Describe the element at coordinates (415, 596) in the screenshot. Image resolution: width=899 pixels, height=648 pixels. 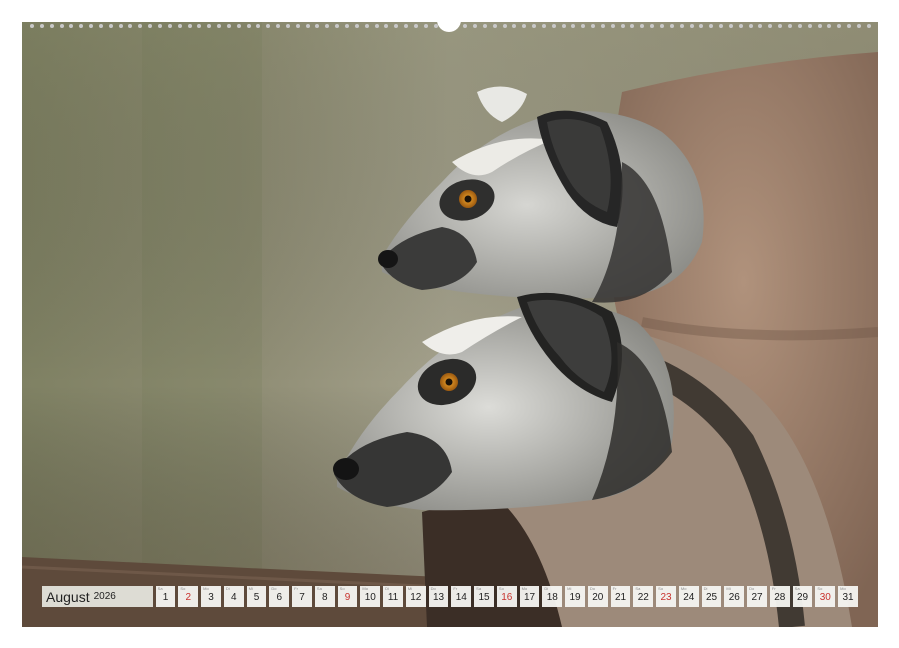
I see `day-cell: Mi 12` at that location.